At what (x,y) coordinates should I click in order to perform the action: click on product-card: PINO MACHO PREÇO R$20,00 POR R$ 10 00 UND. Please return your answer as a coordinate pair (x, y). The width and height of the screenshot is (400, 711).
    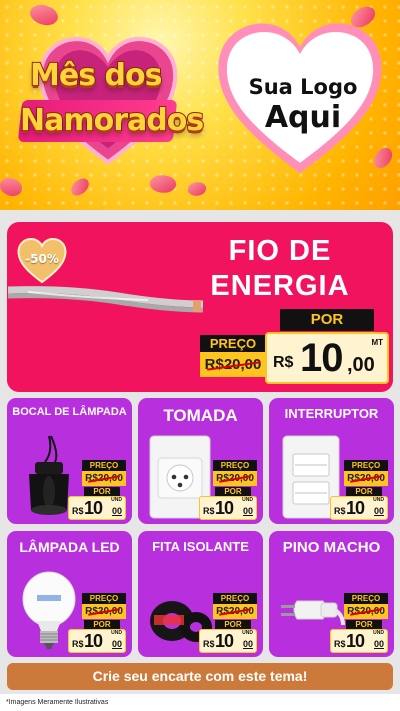
    Looking at the image, I should click on (331, 594).